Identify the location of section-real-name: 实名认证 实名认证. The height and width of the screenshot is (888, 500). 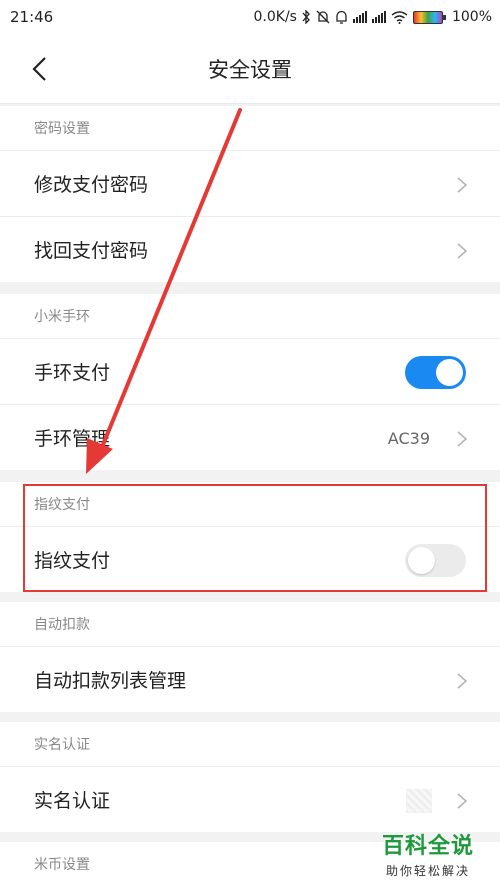
(250, 777).